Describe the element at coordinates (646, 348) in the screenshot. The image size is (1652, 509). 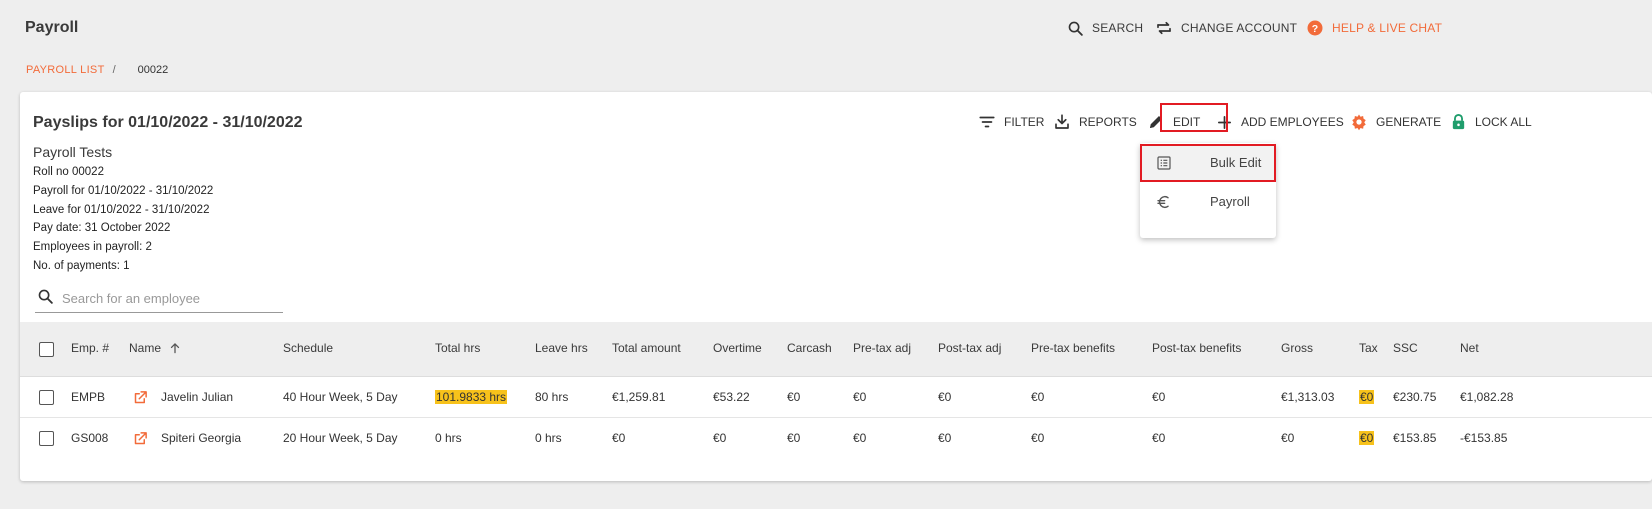
I see `col-total-amount: Total amount` at that location.